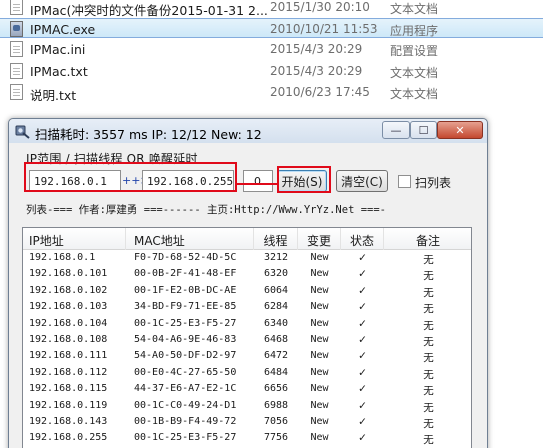 Image resolution: width=543 pixels, height=448 pixels. What do you see at coordinates (276, 323) in the screenshot?
I see `thread-cell: 6340` at bounding box center [276, 323].